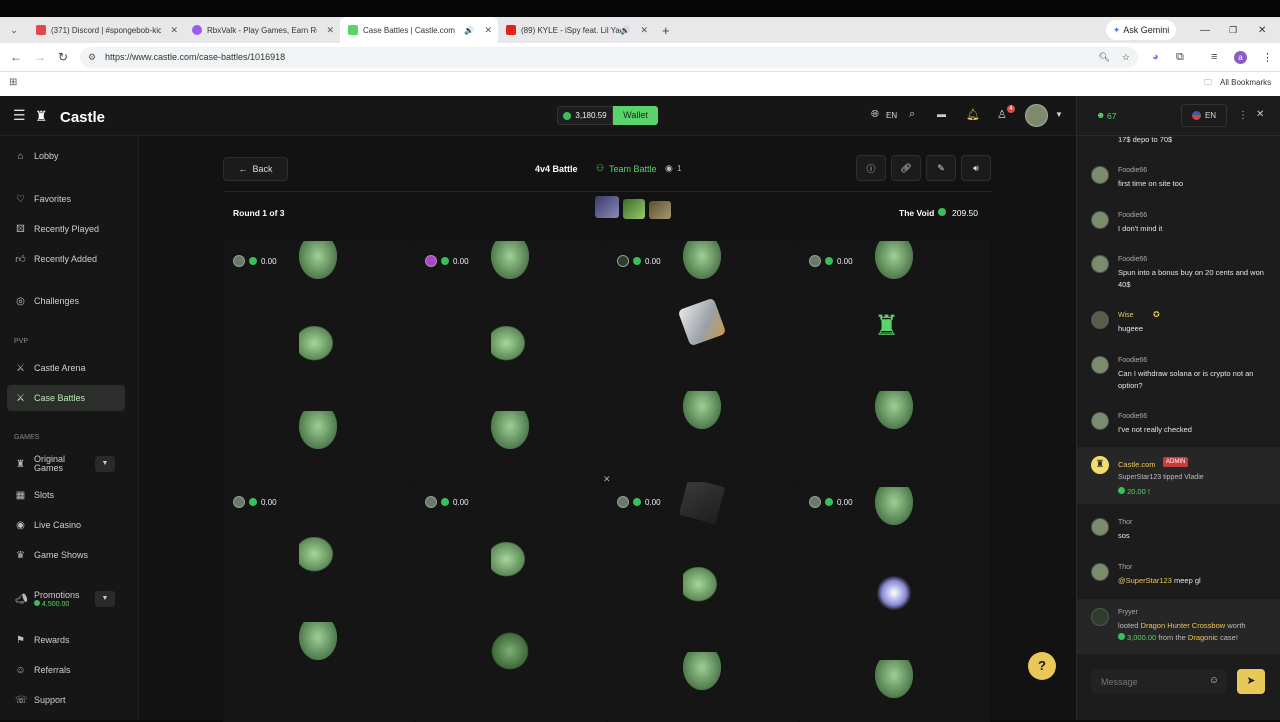  Describe the element at coordinates (66, 640) in the screenshot. I see `sidebar-item-rewards: ⚑ Rewards` at that location.